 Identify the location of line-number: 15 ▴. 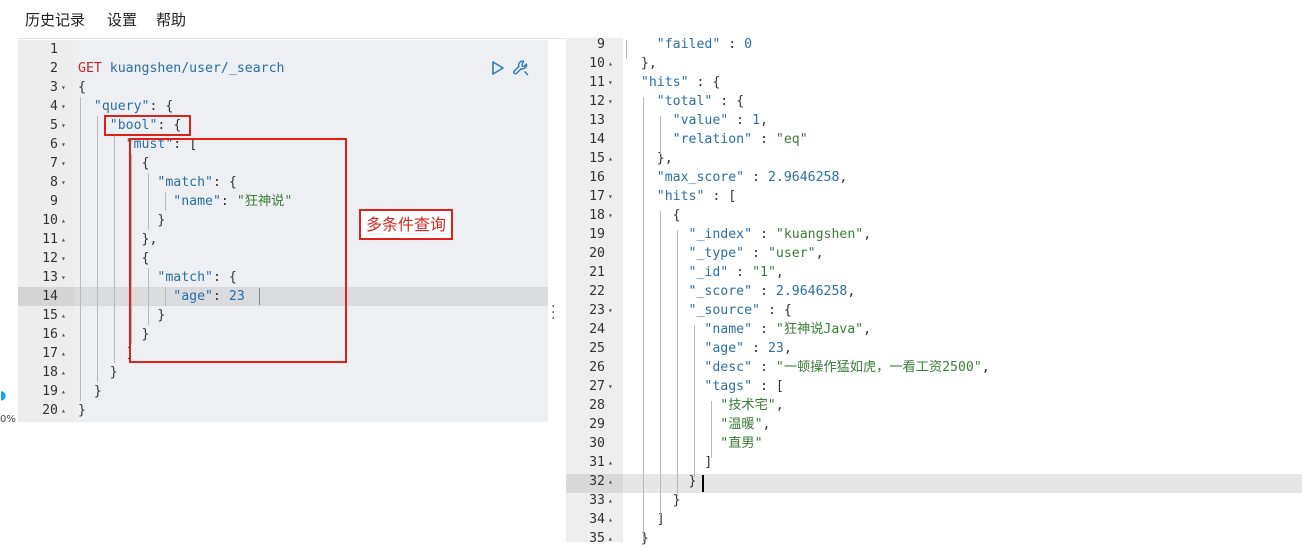
(592, 158).